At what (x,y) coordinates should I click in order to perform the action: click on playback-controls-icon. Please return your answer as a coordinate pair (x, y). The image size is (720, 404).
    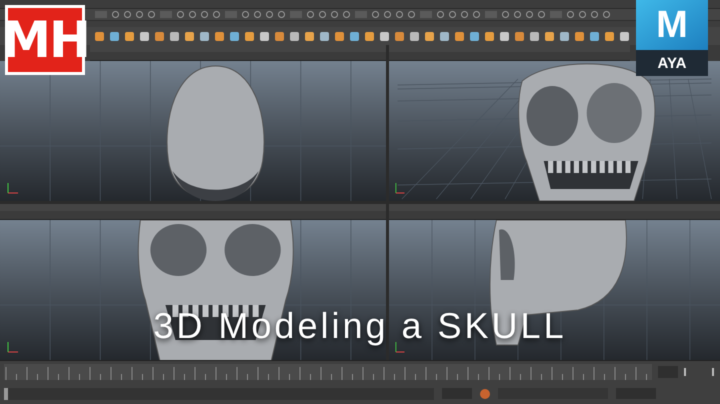
    Looking at the image, I should click on (699, 372).